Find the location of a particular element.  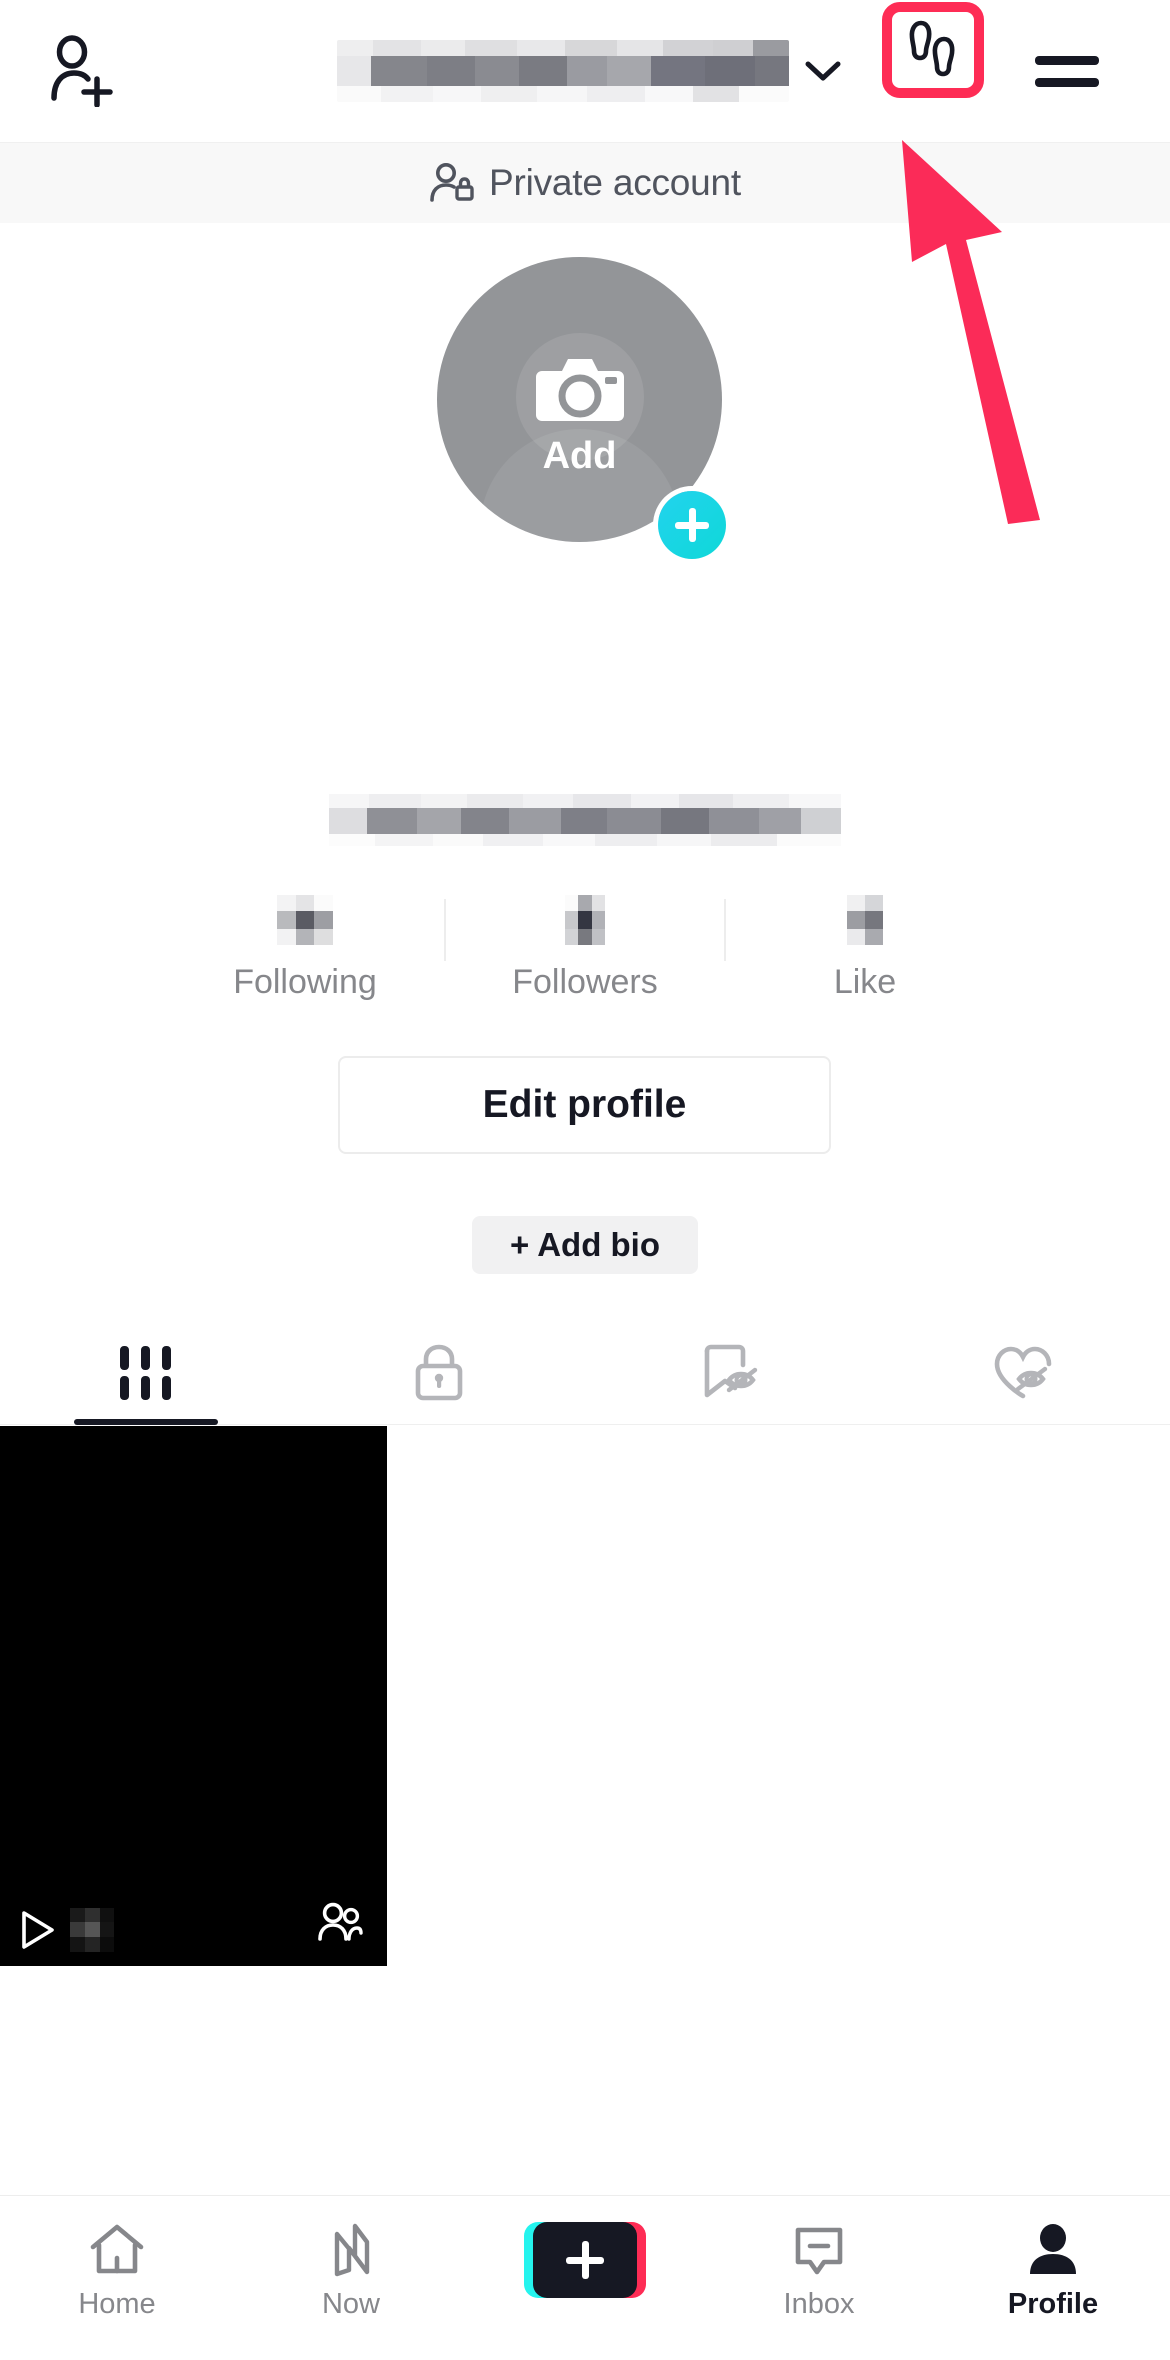

nav-now: Now is located at coordinates (351, 2271).